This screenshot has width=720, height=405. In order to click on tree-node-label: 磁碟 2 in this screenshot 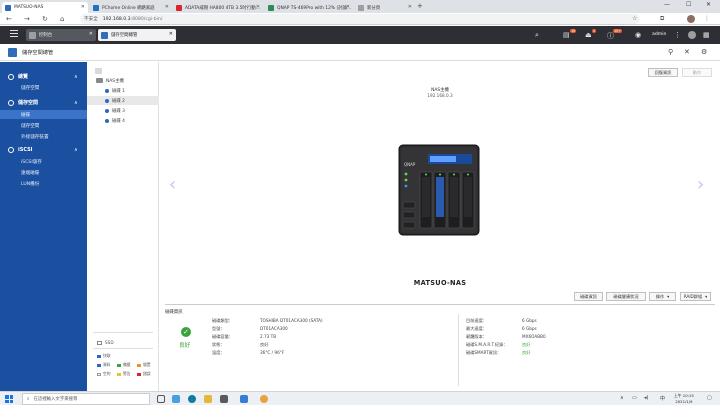, I will do `click(118, 101)`.